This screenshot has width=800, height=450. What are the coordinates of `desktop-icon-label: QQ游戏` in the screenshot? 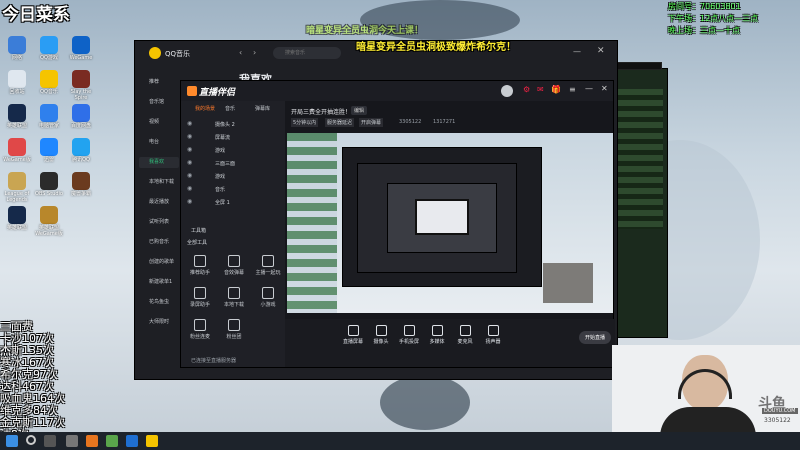 It's located at (49, 58).